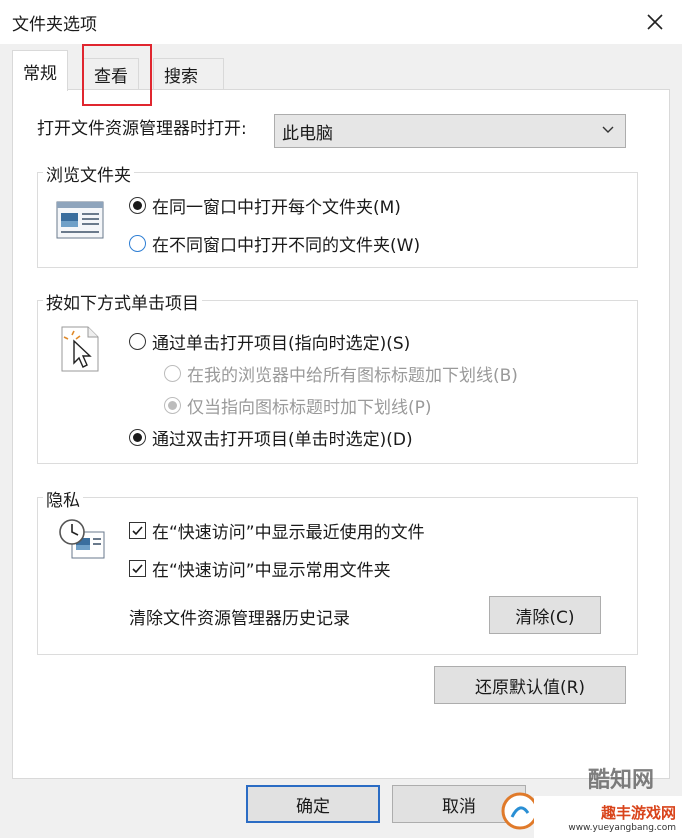 The image size is (682, 838). I want to click on tab-view: 查看, so click(111, 74).